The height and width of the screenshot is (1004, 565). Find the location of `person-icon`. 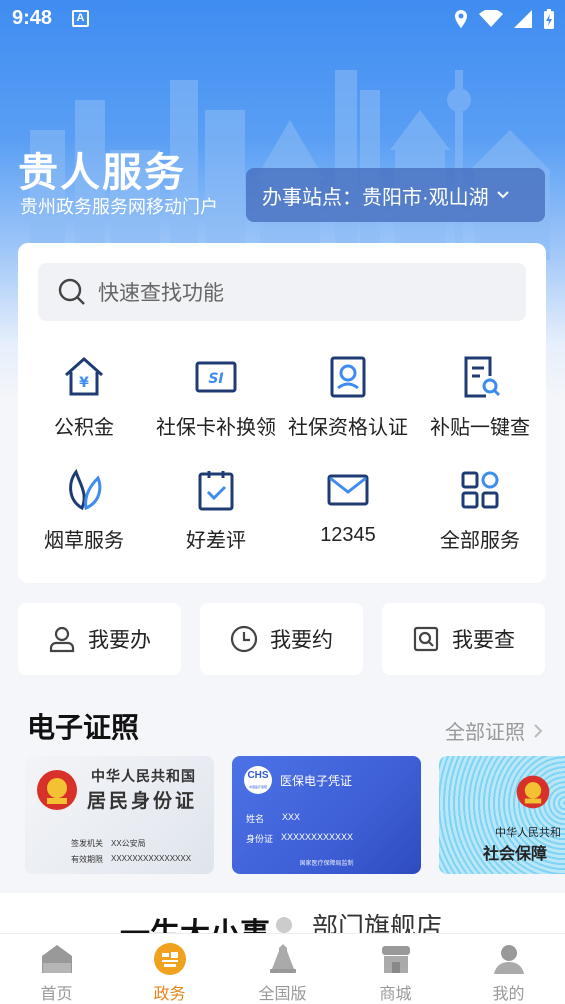

person-icon is located at coordinates (62, 639).